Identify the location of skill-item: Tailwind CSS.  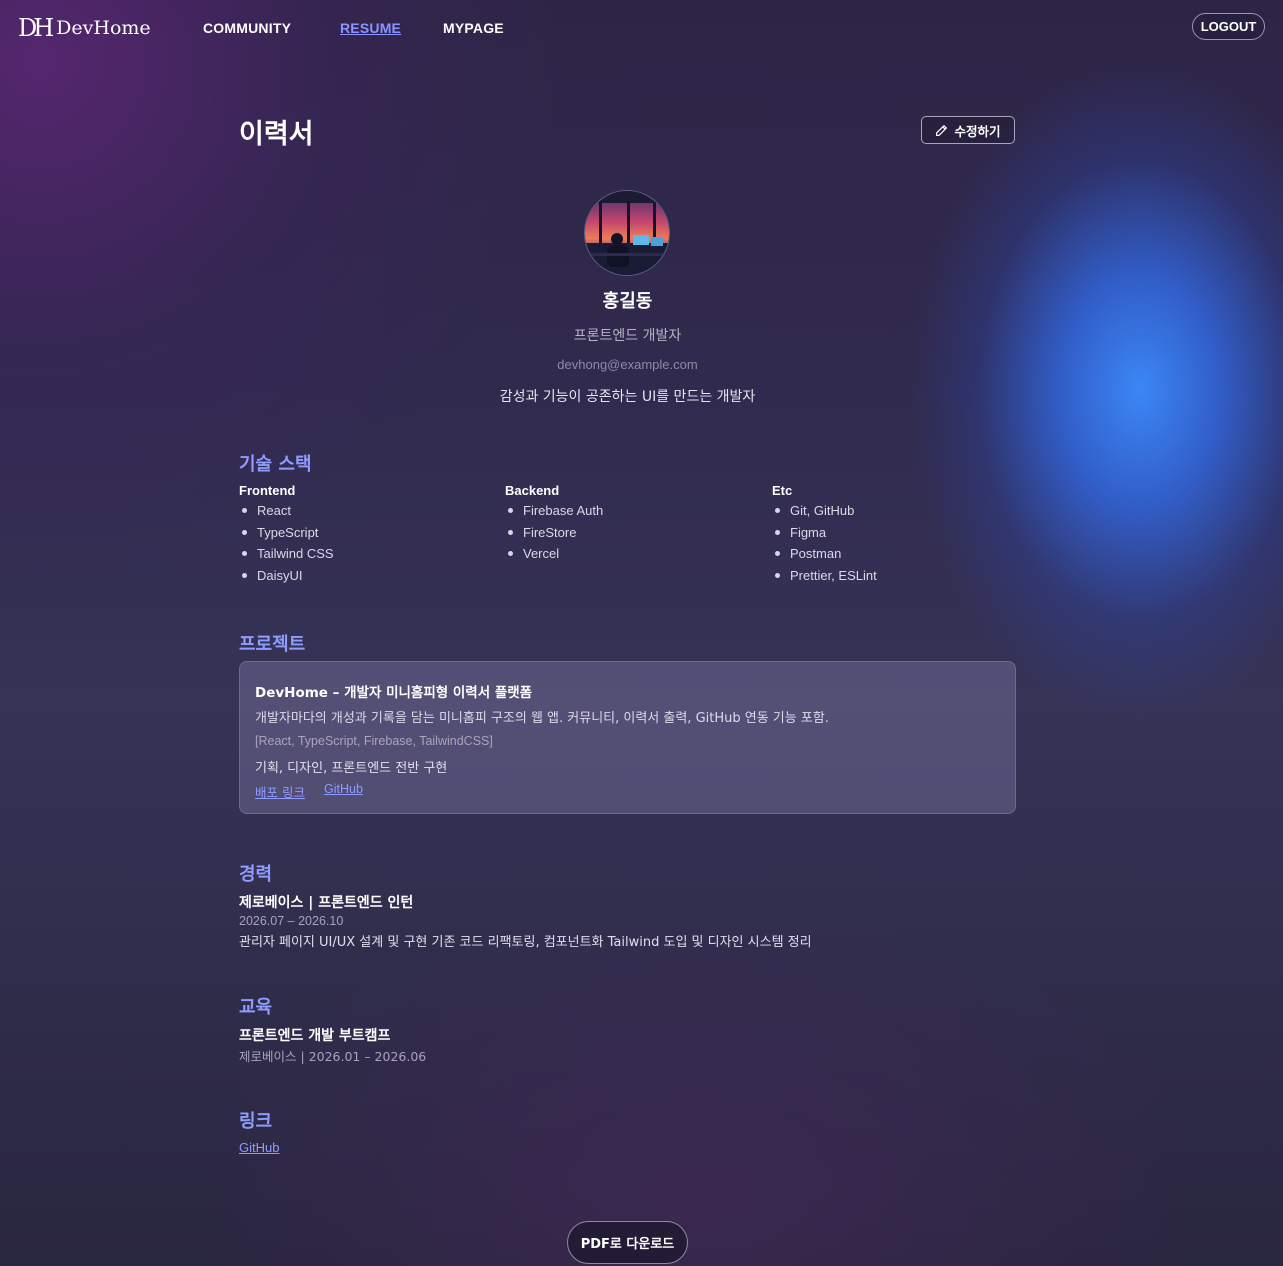
(286, 557).